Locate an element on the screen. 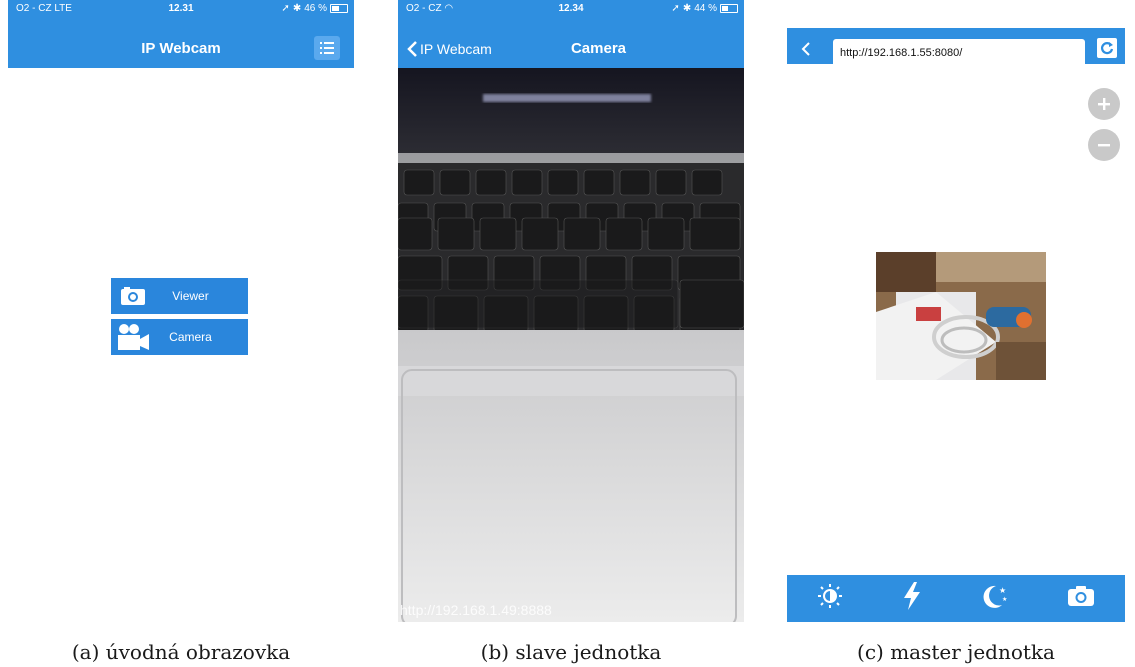 This screenshot has height=667, width=1135. viewer-button: Viewer is located at coordinates (179, 296).